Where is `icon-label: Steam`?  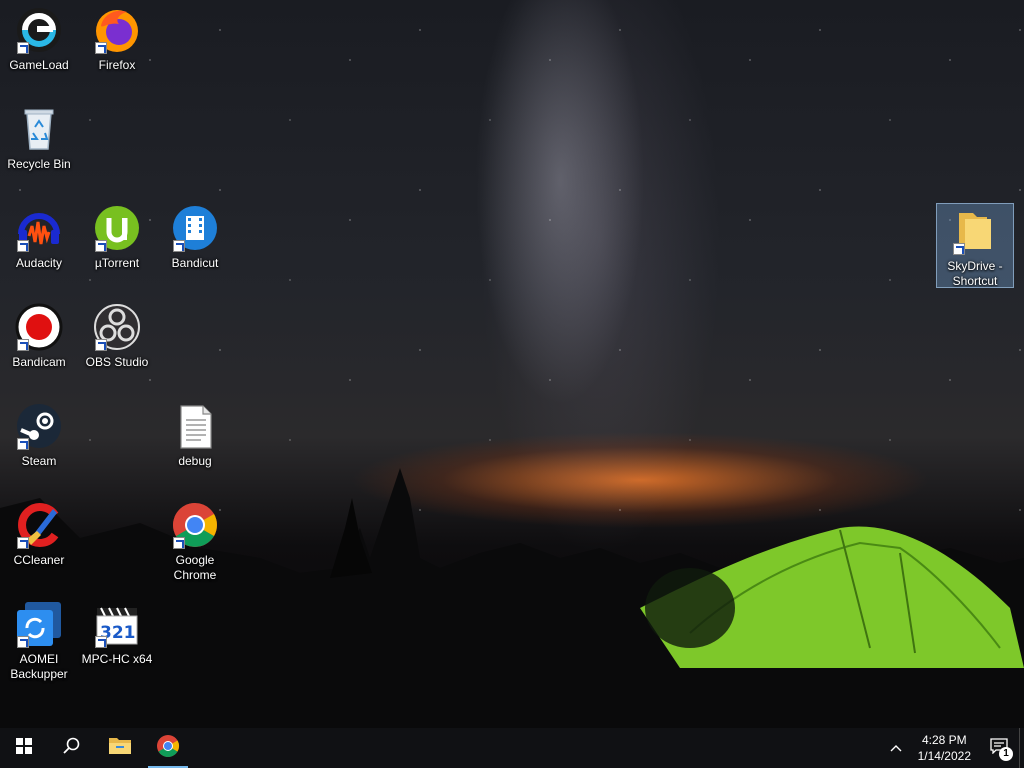 icon-label: Steam is located at coordinates (39, 461).